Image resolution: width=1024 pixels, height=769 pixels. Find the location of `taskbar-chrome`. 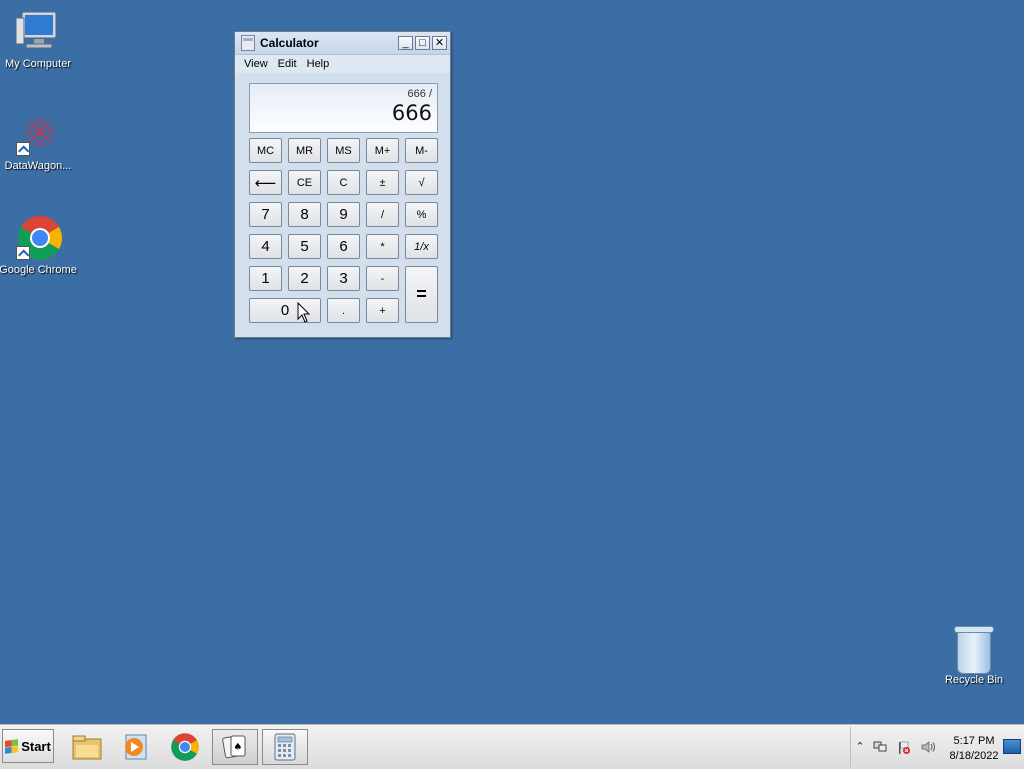

taskbar-chrome is located at coordinates (185, 747).